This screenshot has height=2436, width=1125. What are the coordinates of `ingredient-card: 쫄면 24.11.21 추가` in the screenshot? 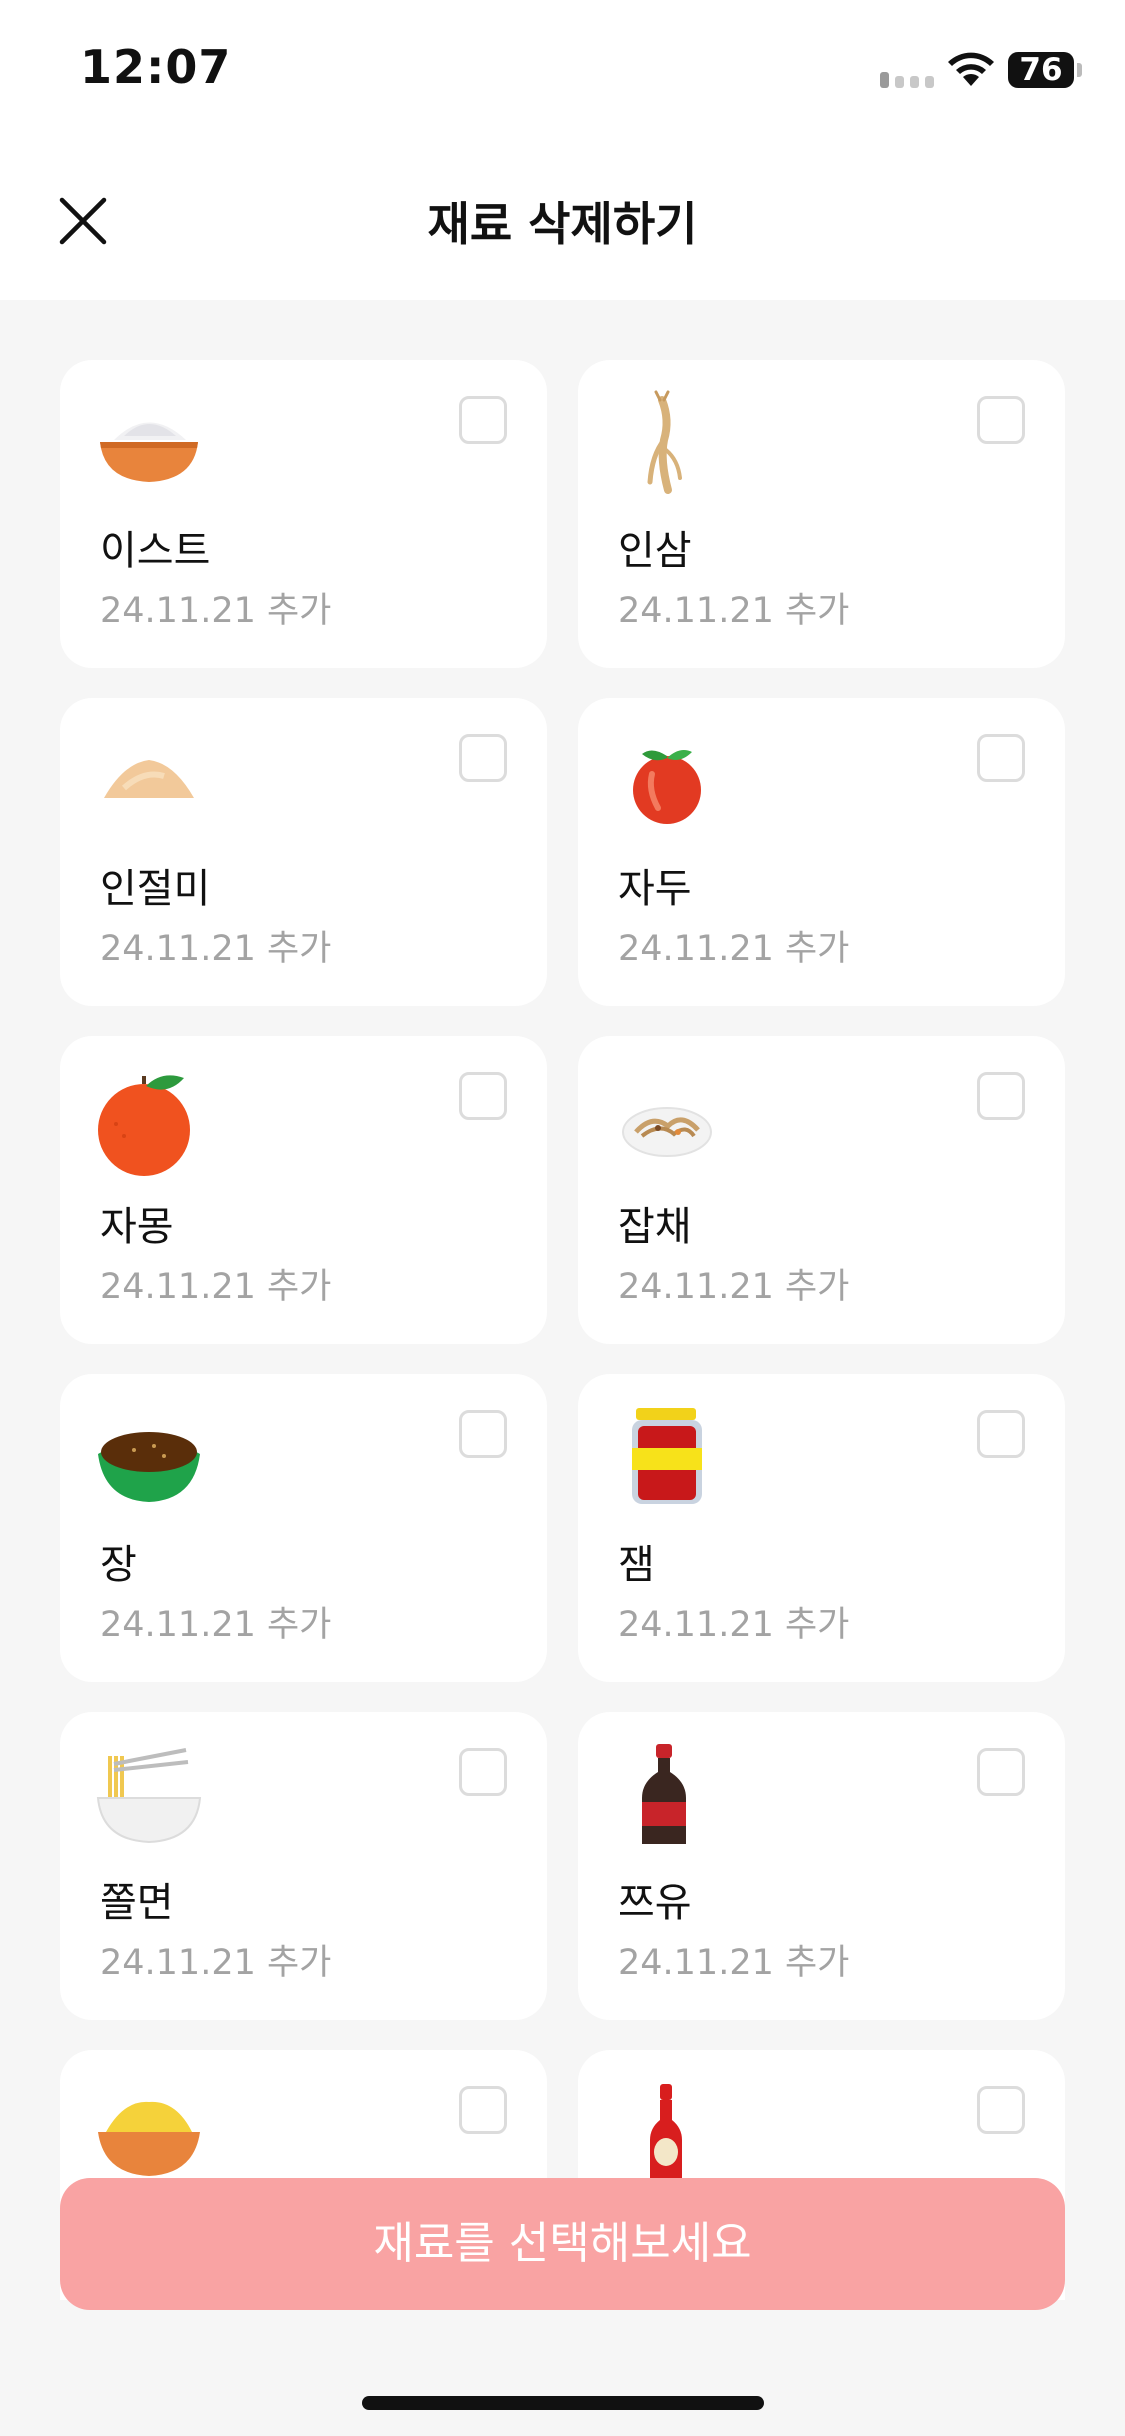 It's located at (303, 1866).